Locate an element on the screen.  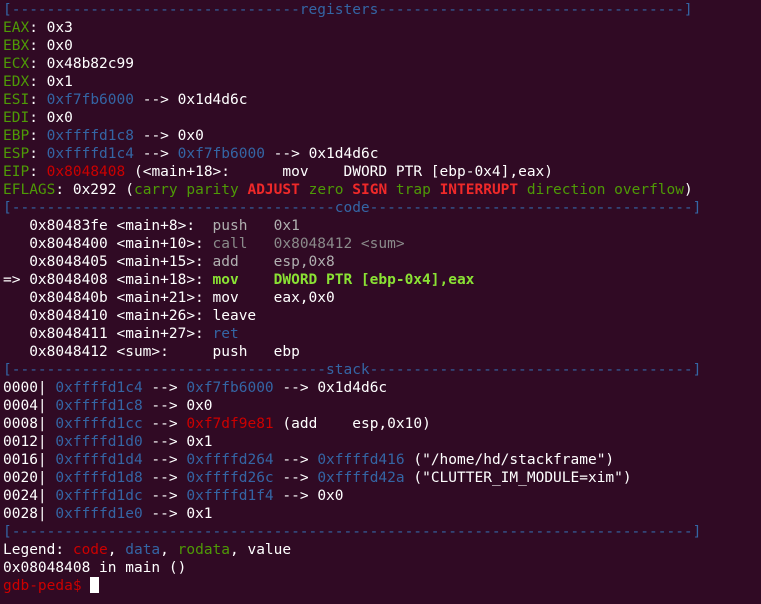
terminal-text: : 0x48b82c99 is located at coordinates (81, 64).